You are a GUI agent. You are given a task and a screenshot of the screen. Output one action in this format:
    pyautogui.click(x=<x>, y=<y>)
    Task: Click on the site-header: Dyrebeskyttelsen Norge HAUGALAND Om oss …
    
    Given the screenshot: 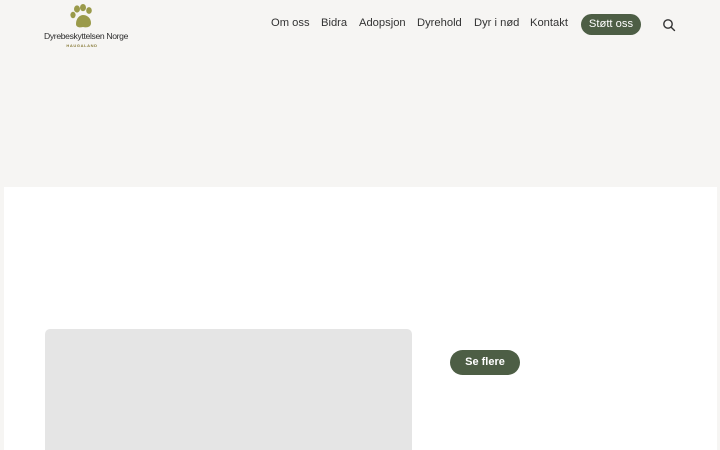 What is the action you would take?
    pyautogui.click(x=360, y=26)
    